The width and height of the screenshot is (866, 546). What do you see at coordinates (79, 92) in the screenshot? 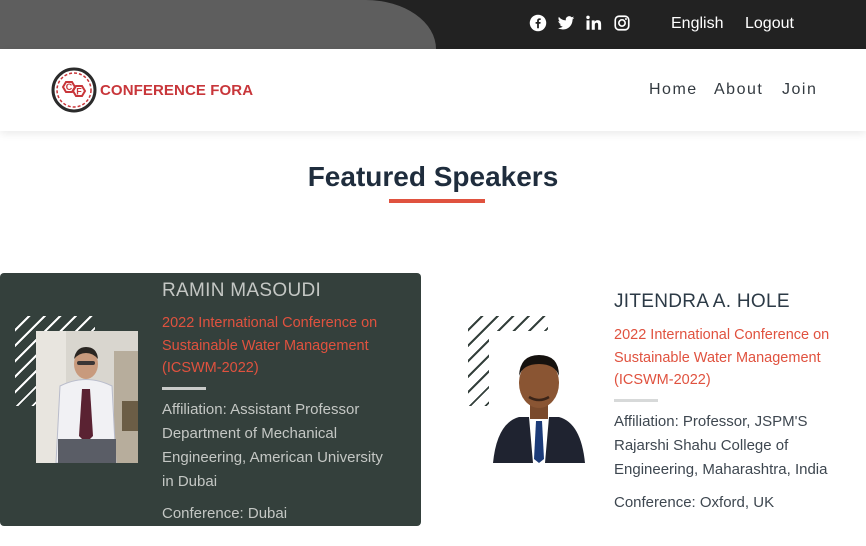
I see `svg-text: F` at bounding box center [79, 92].